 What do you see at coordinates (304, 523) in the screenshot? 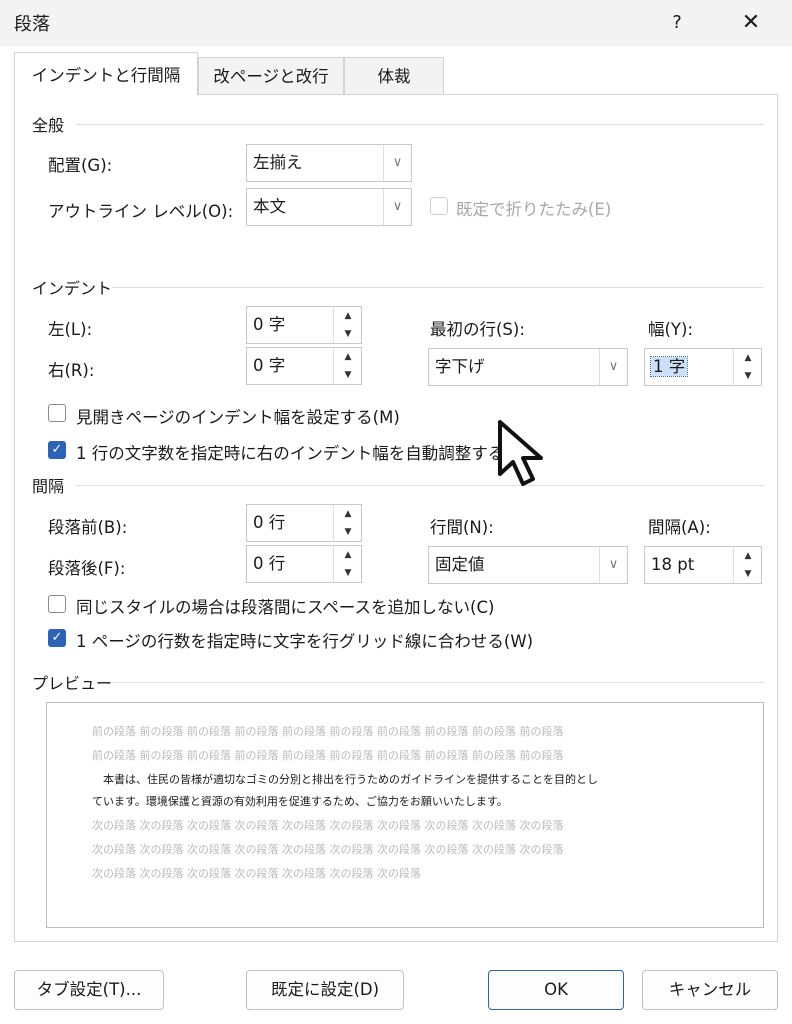
I see `space-before-spinner: 0 行 ▲ ▼` at bounding box center [304, 523].